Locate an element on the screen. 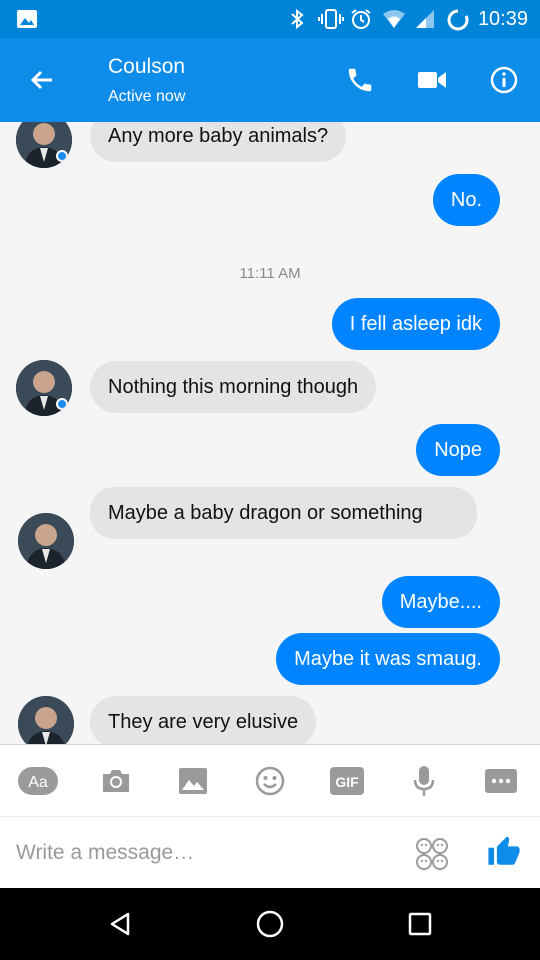  gallery-icon is located at coordinates (193, 781).